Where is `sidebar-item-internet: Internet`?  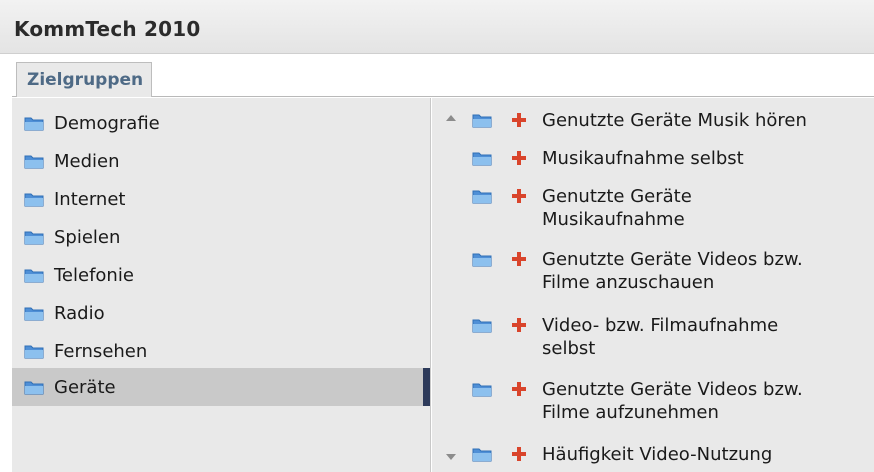
sidebar-item-internet: Internet is located at coordinates (221, 199).